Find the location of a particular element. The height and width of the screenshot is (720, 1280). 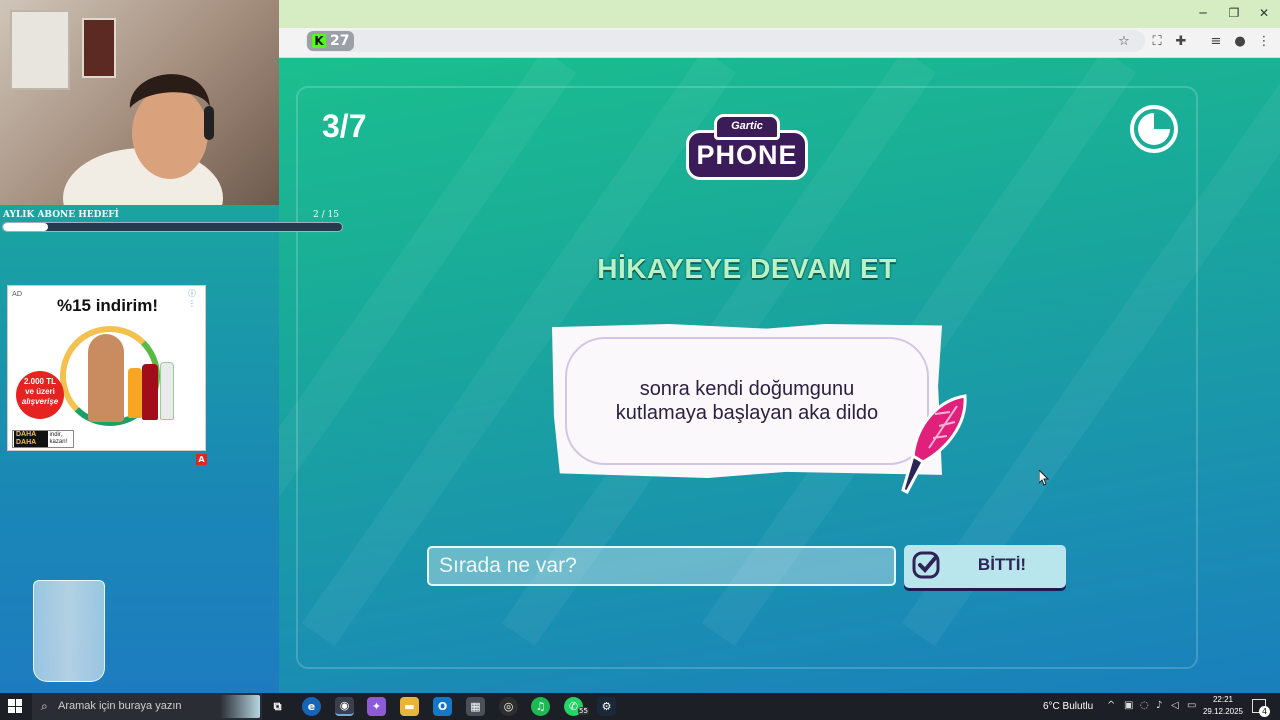

sub-goal-label: AYLIK ABONE HEDEFİ is located at coordinates (61, 215).